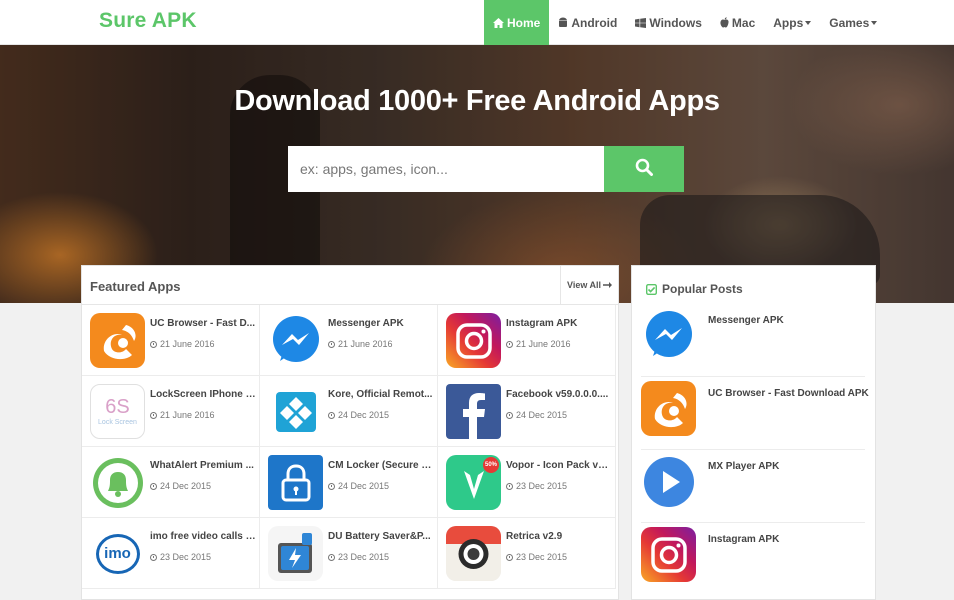 This screenshot has width=954, height=600. I want to click on app-name: Retrica v2.9, so click(534, 536).